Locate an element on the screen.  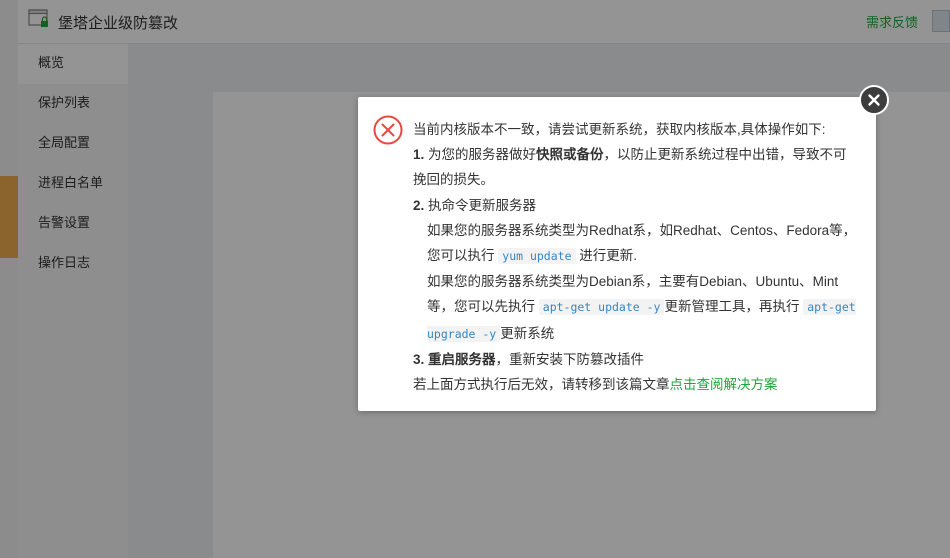
apt-get-update-command: apt-get update -y is located at coordinates (601, 307).